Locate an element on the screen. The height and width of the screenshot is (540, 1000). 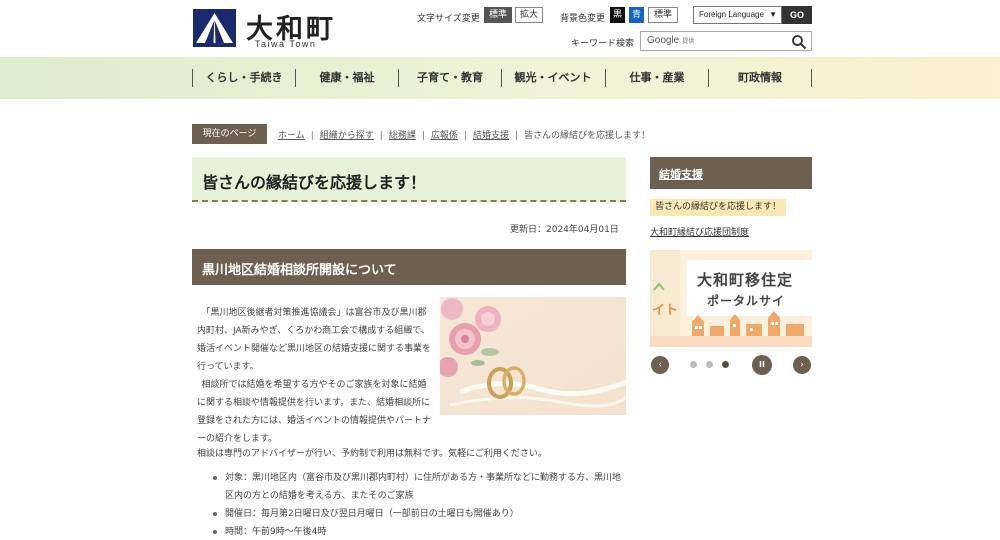
slider-pause-button: II is located at coordinates (762, 365).